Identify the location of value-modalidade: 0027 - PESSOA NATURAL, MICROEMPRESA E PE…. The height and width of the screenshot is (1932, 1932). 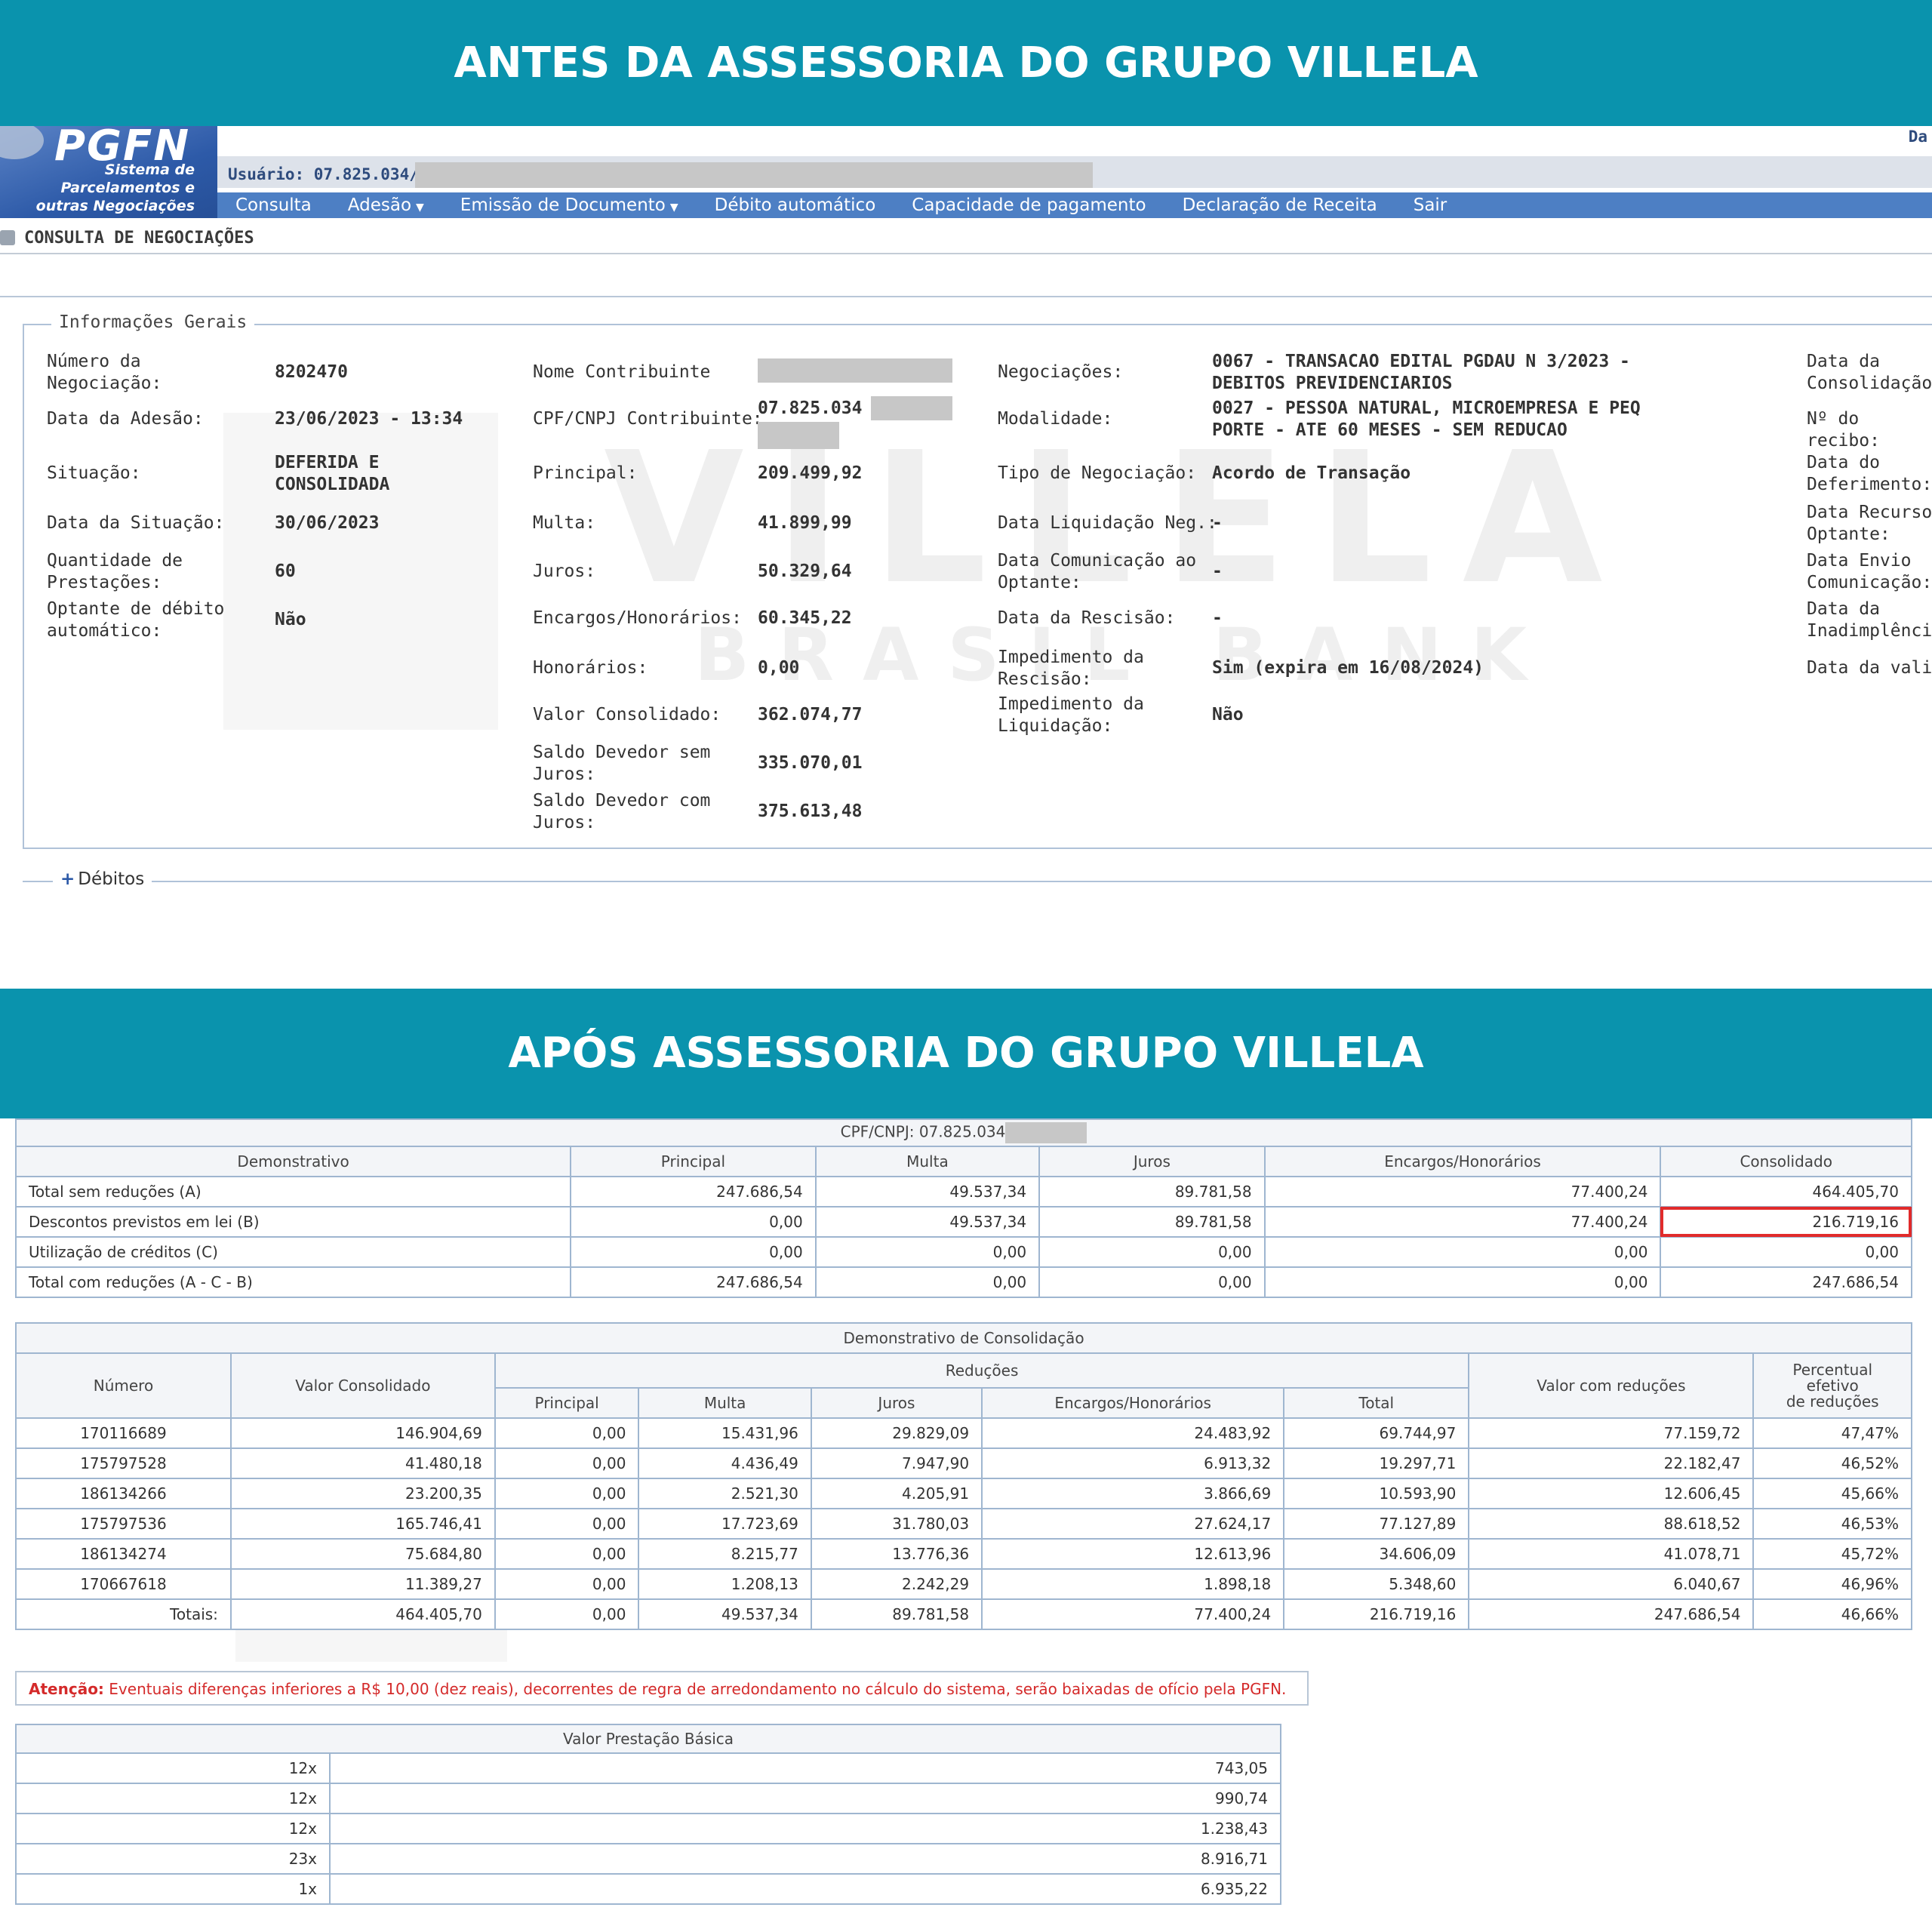
(1426, 419).